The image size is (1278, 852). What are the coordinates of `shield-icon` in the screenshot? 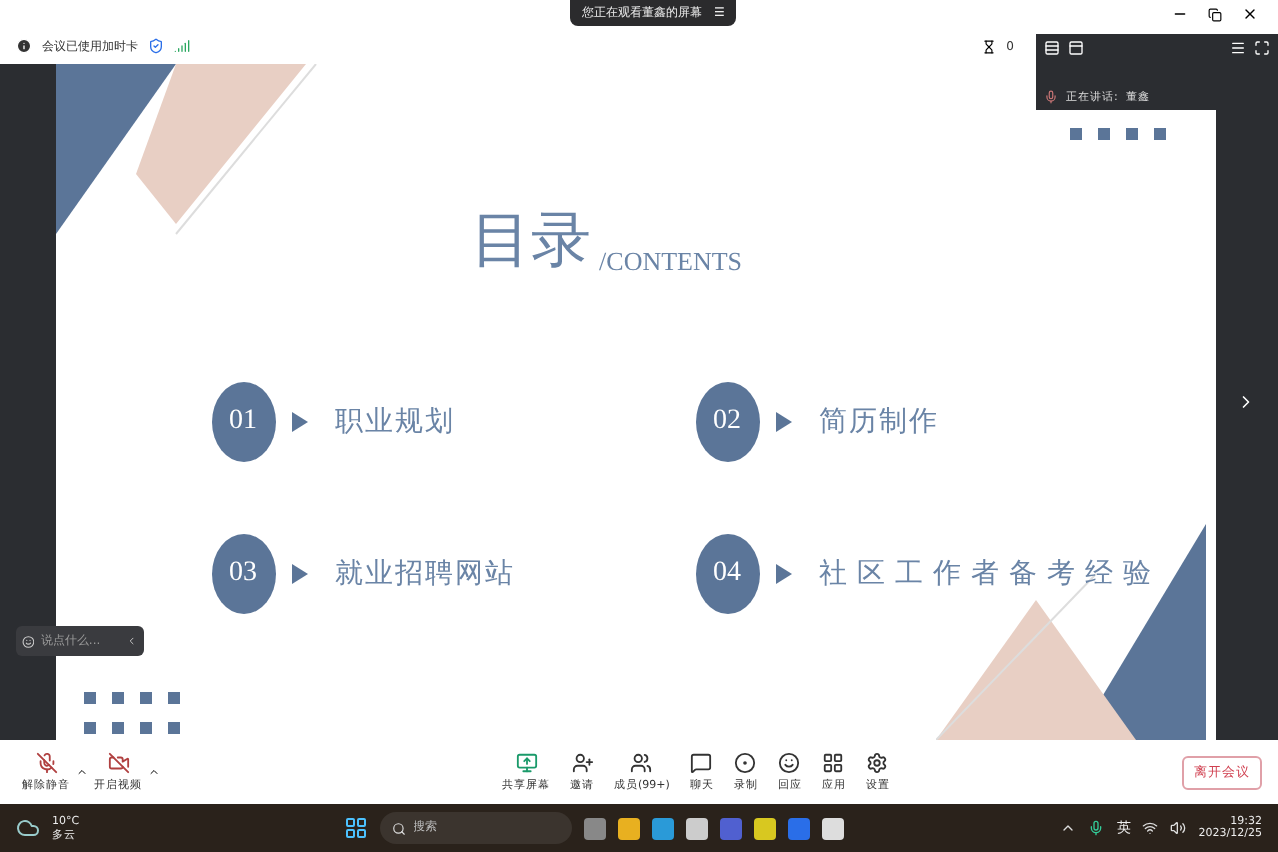 It's located at (156, 46).